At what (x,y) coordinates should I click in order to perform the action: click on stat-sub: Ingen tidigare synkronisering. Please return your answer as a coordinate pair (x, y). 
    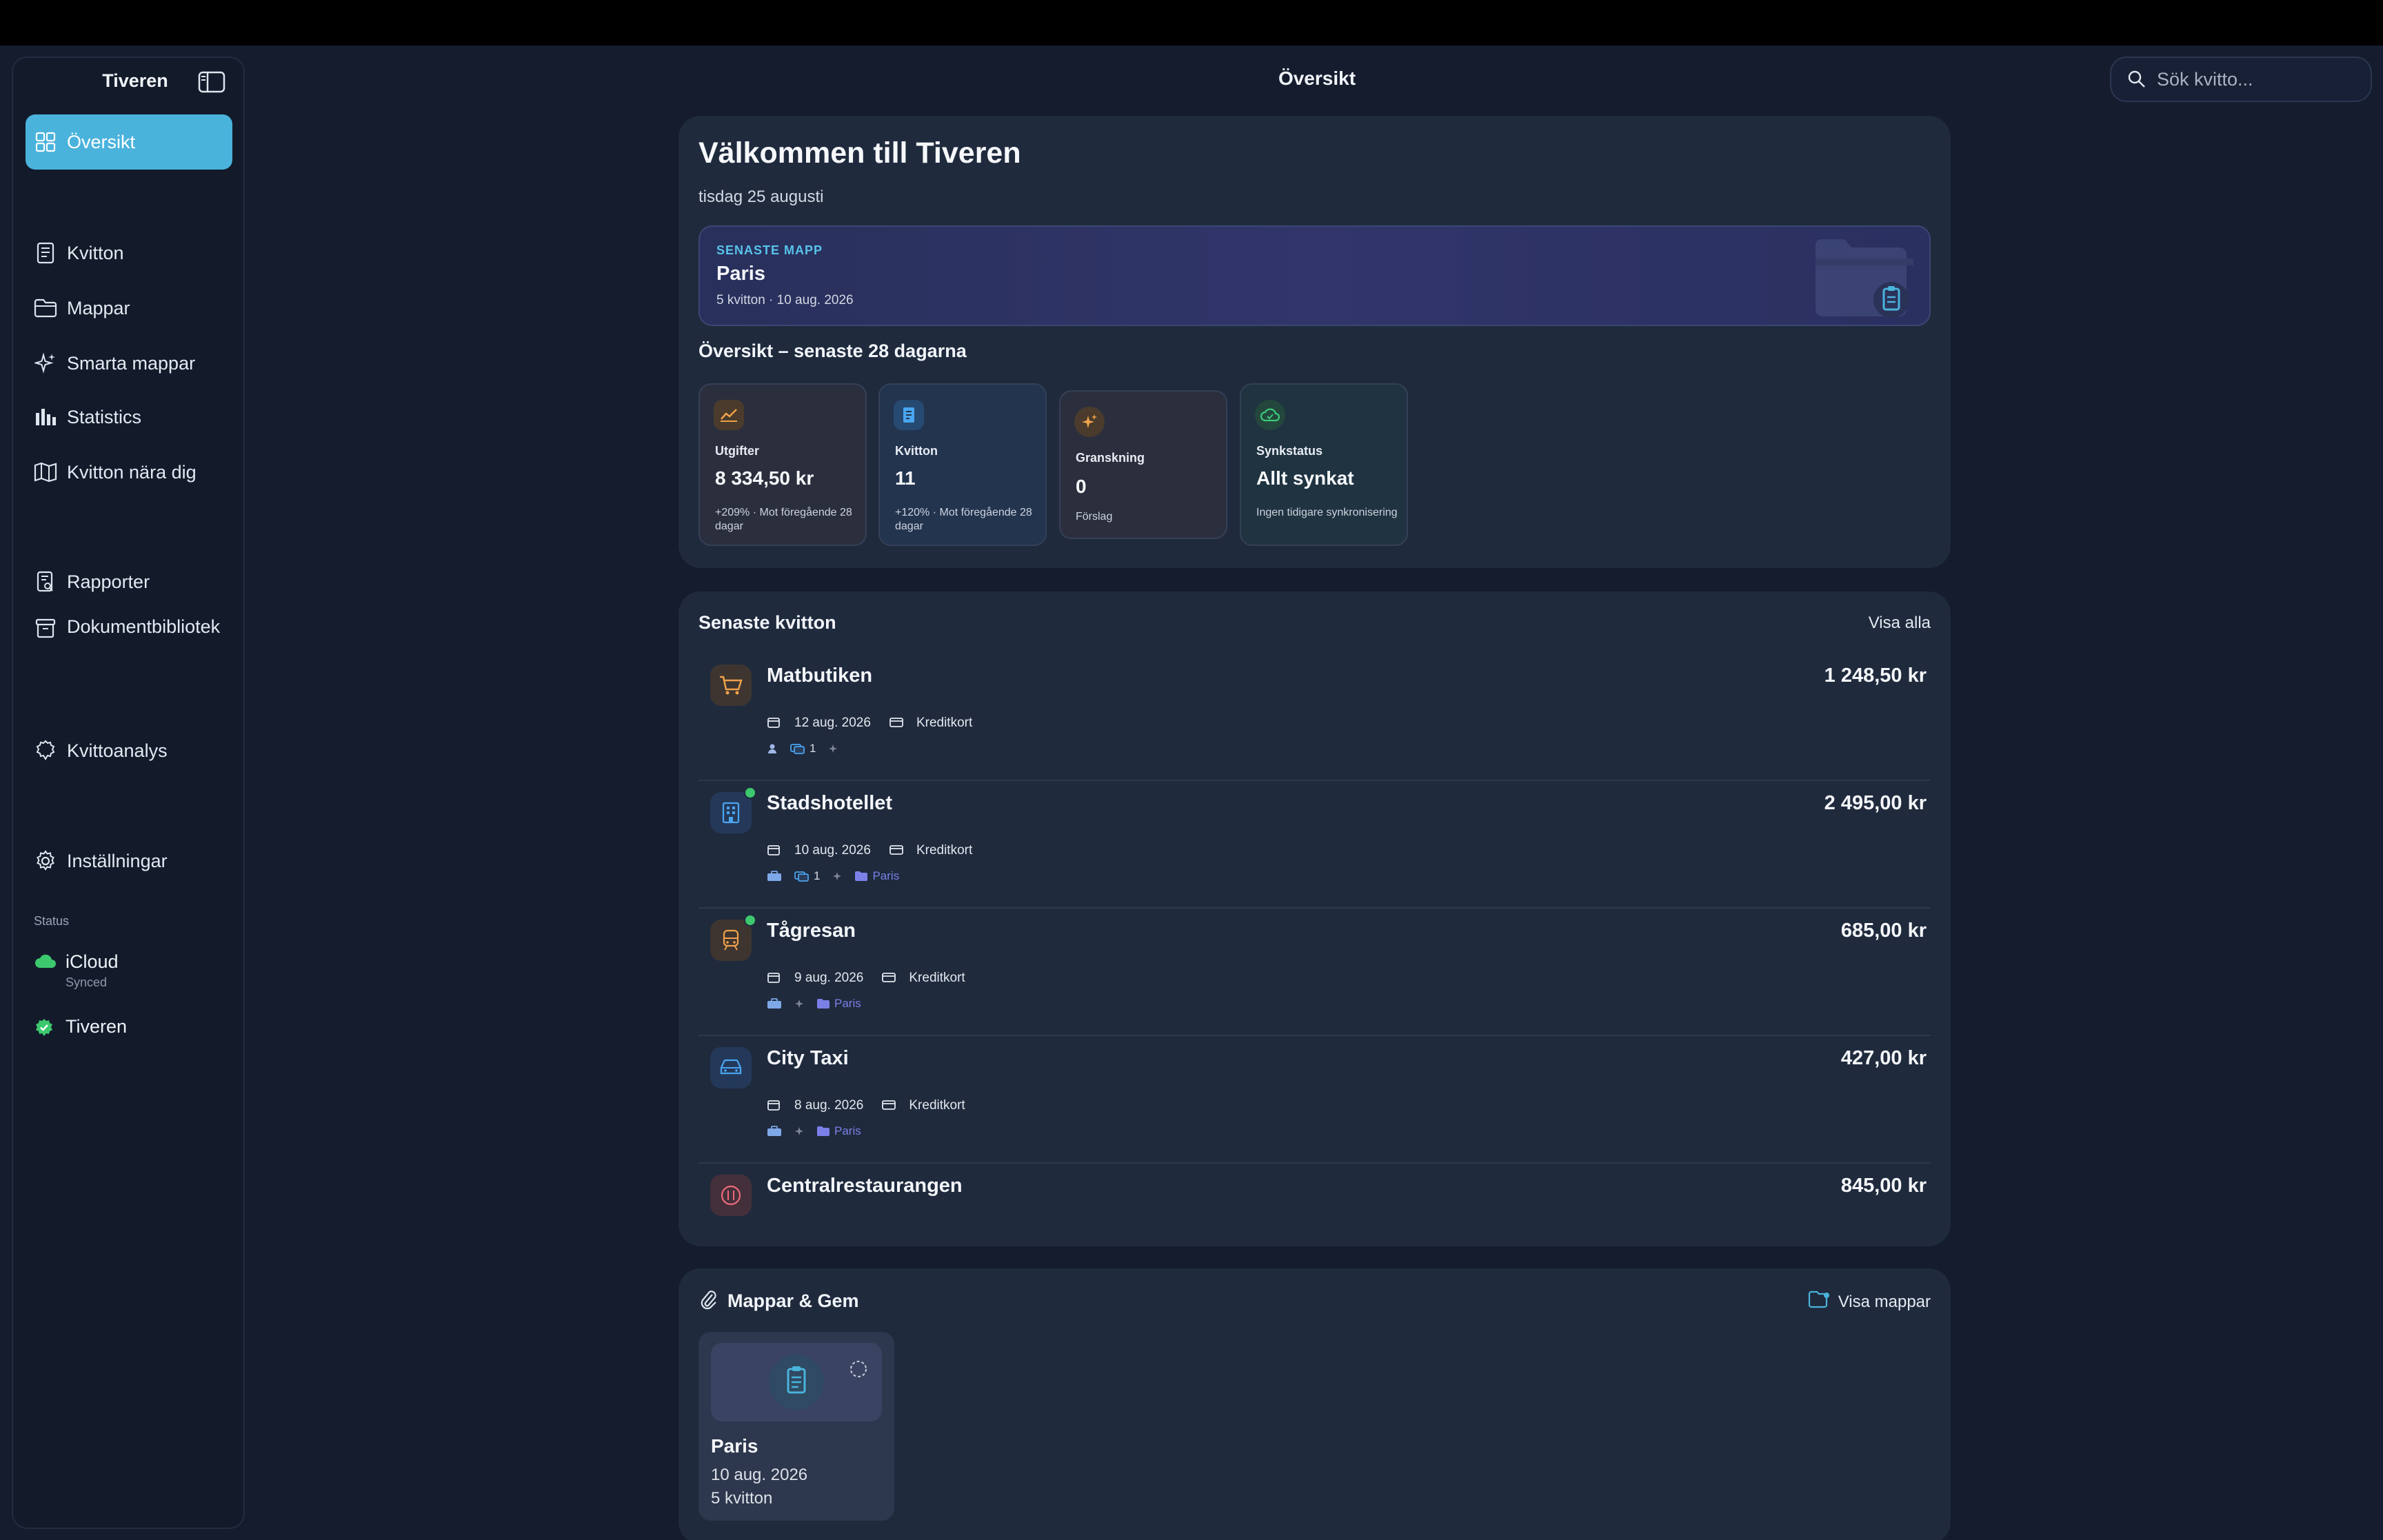
    Looking at the image, I should click on (1327, 513).